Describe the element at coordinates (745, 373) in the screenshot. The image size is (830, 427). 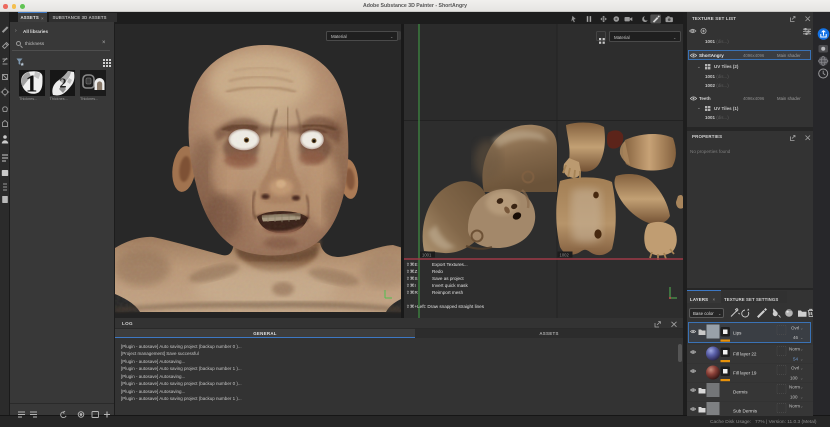
I see `svg-text: Fill layer 19` at that location.